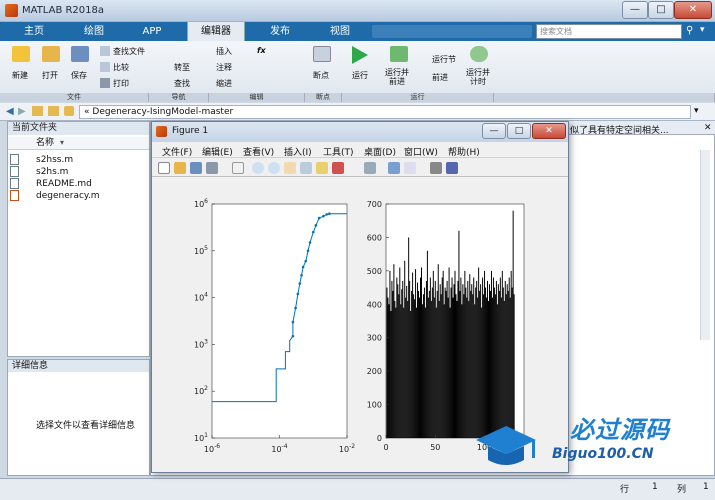 The image size is (715, 500). Describe the element at coordinates (182, 83) in the screenshot. I see `find-button: 查找` at that location.